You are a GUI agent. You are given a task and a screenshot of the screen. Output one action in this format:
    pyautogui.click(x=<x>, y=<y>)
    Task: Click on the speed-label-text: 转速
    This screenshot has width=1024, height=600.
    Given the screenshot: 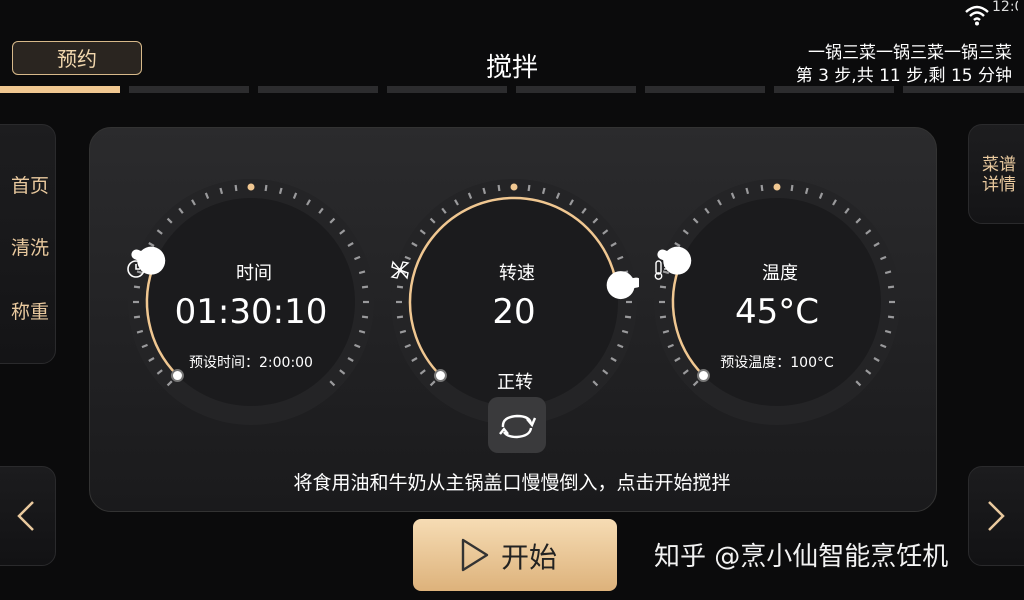 What is the action you would take?
    pyautogui.click(x=517, y=273)
    